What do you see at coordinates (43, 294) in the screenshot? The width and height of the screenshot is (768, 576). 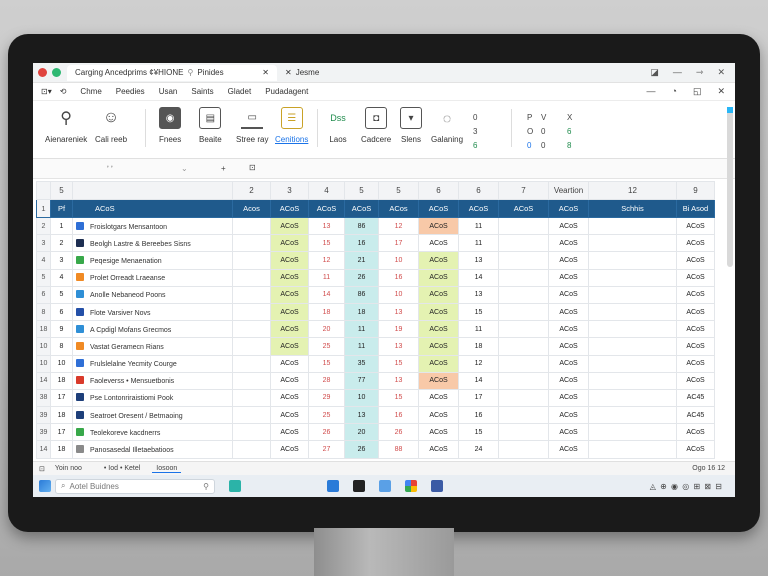 I see `row-number: 6` at bounding box center [43, 294].